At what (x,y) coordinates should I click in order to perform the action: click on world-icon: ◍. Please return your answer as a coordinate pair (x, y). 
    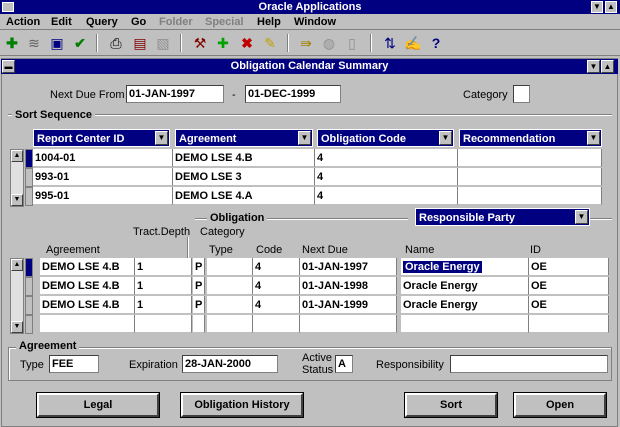
    Looking at the image, I should click on (329, 43).